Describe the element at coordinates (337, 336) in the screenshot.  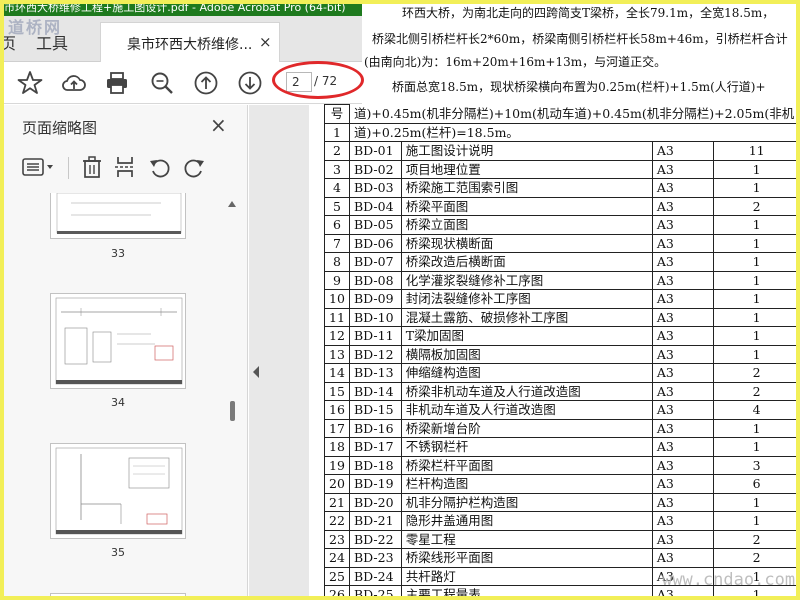
I see `table-cell-no: 12` at that location.